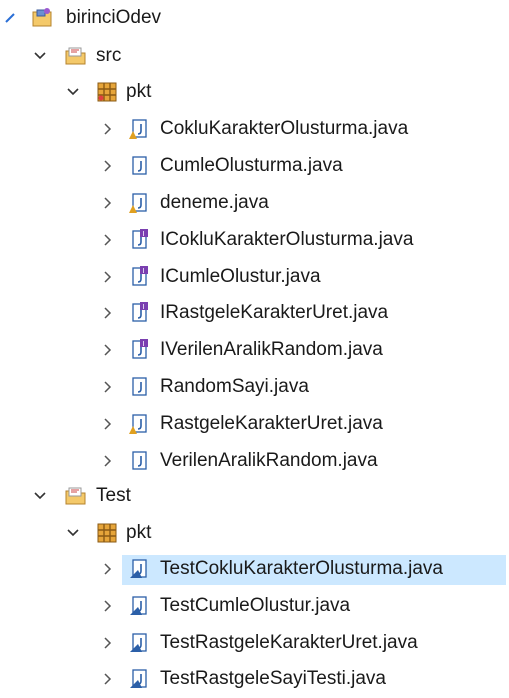  I want to click on file-label: ICumleOlustur.java, so click(240, 277).